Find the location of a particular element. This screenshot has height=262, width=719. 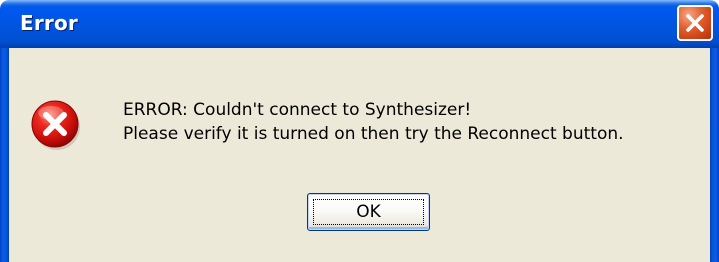

error-icon is located at coordinates (55, 125).